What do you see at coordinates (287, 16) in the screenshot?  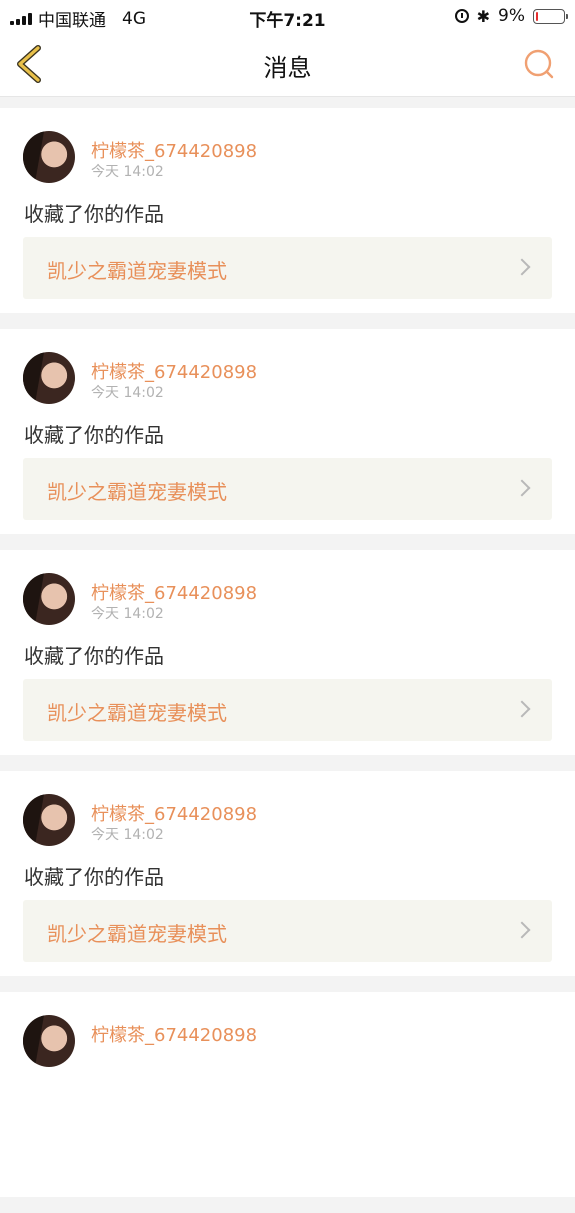 I see `status-bar: 中国联通 4G 下午7:21 ✱ 9%` at bounding box center [287, 16].